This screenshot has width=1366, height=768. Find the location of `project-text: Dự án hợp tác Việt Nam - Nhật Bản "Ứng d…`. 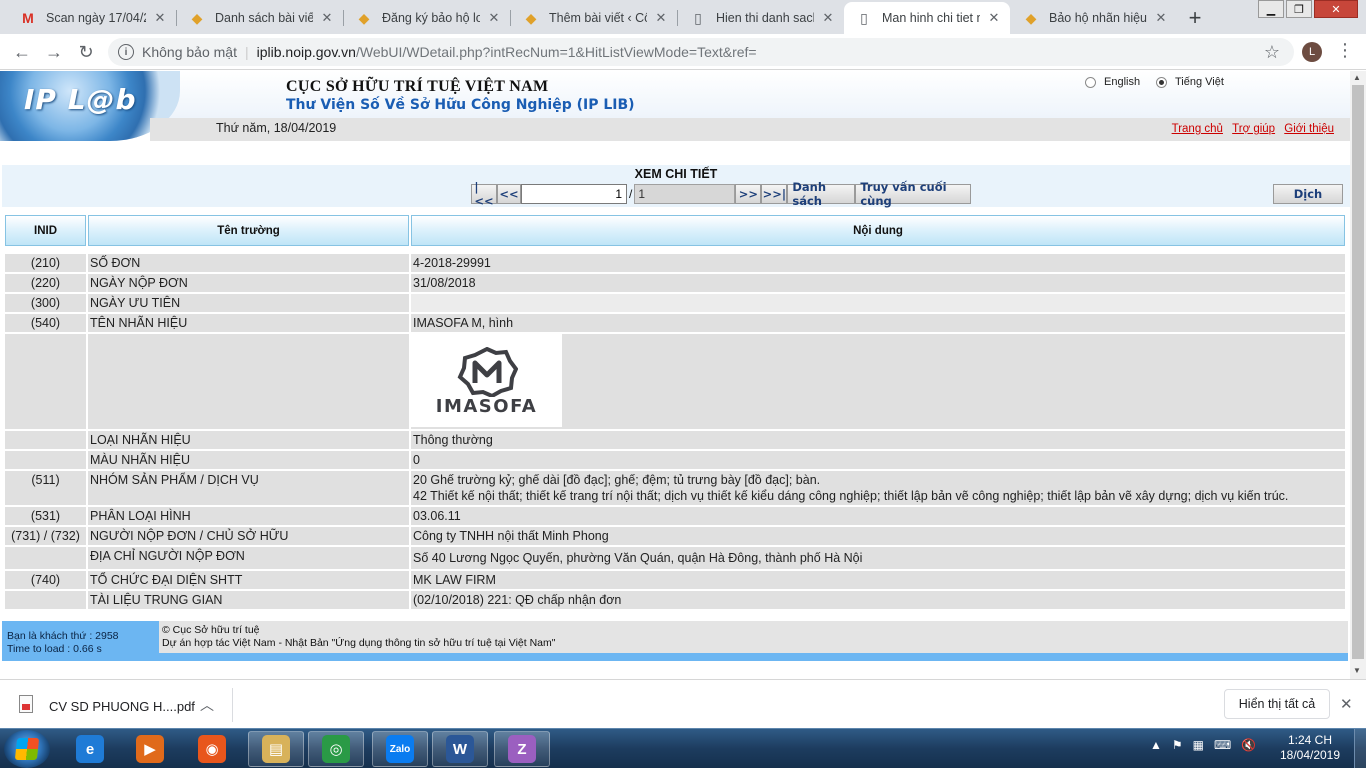

project-text: Dự án hợp tác Việt Nam - Nhật Bản "Ứng d… is located at coordinates (359, 643).